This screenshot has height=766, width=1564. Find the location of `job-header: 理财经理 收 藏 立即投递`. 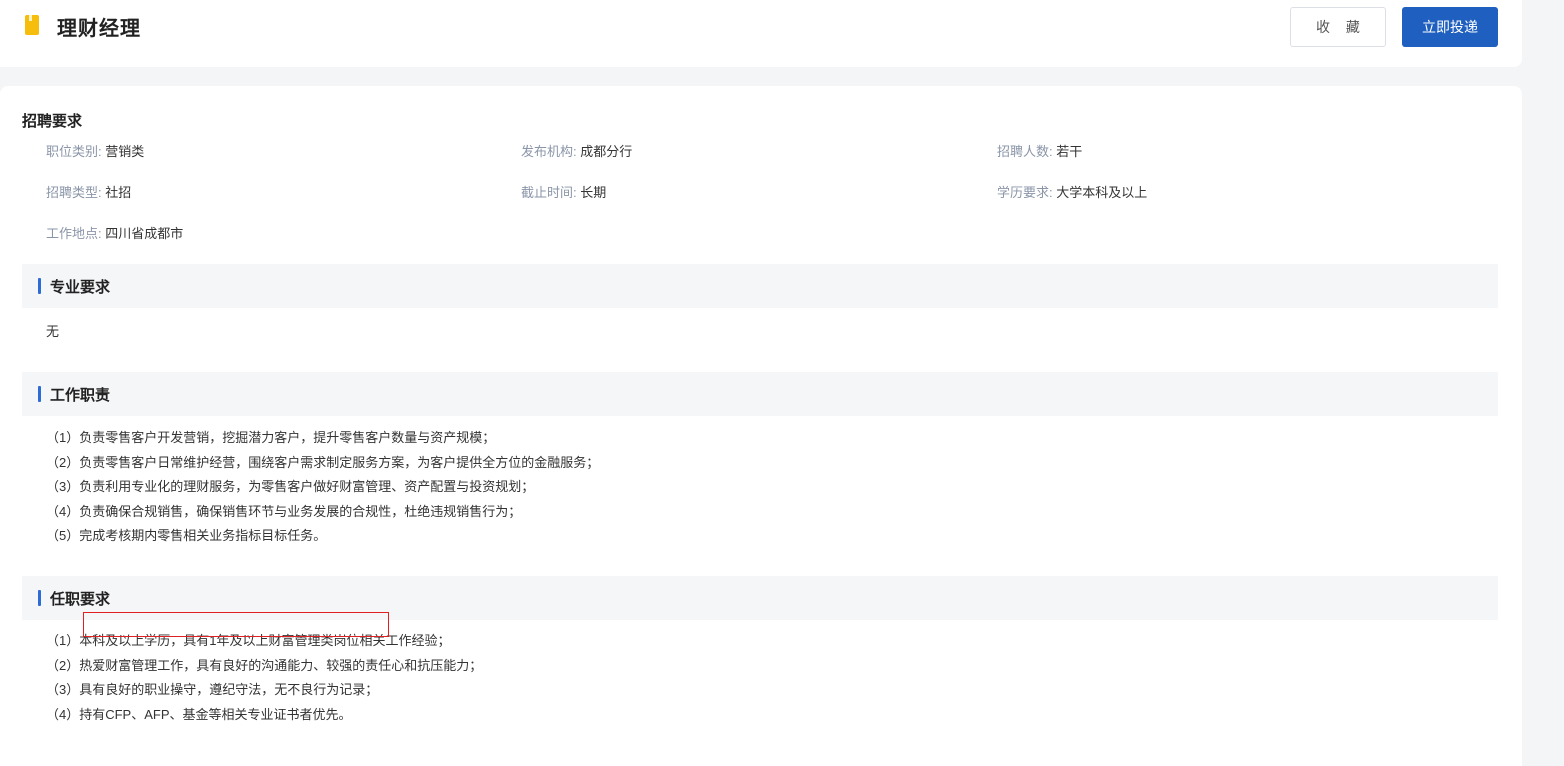

job-header: 理财经理 收 藏 立即投递 is located at coordinates (761, 33).